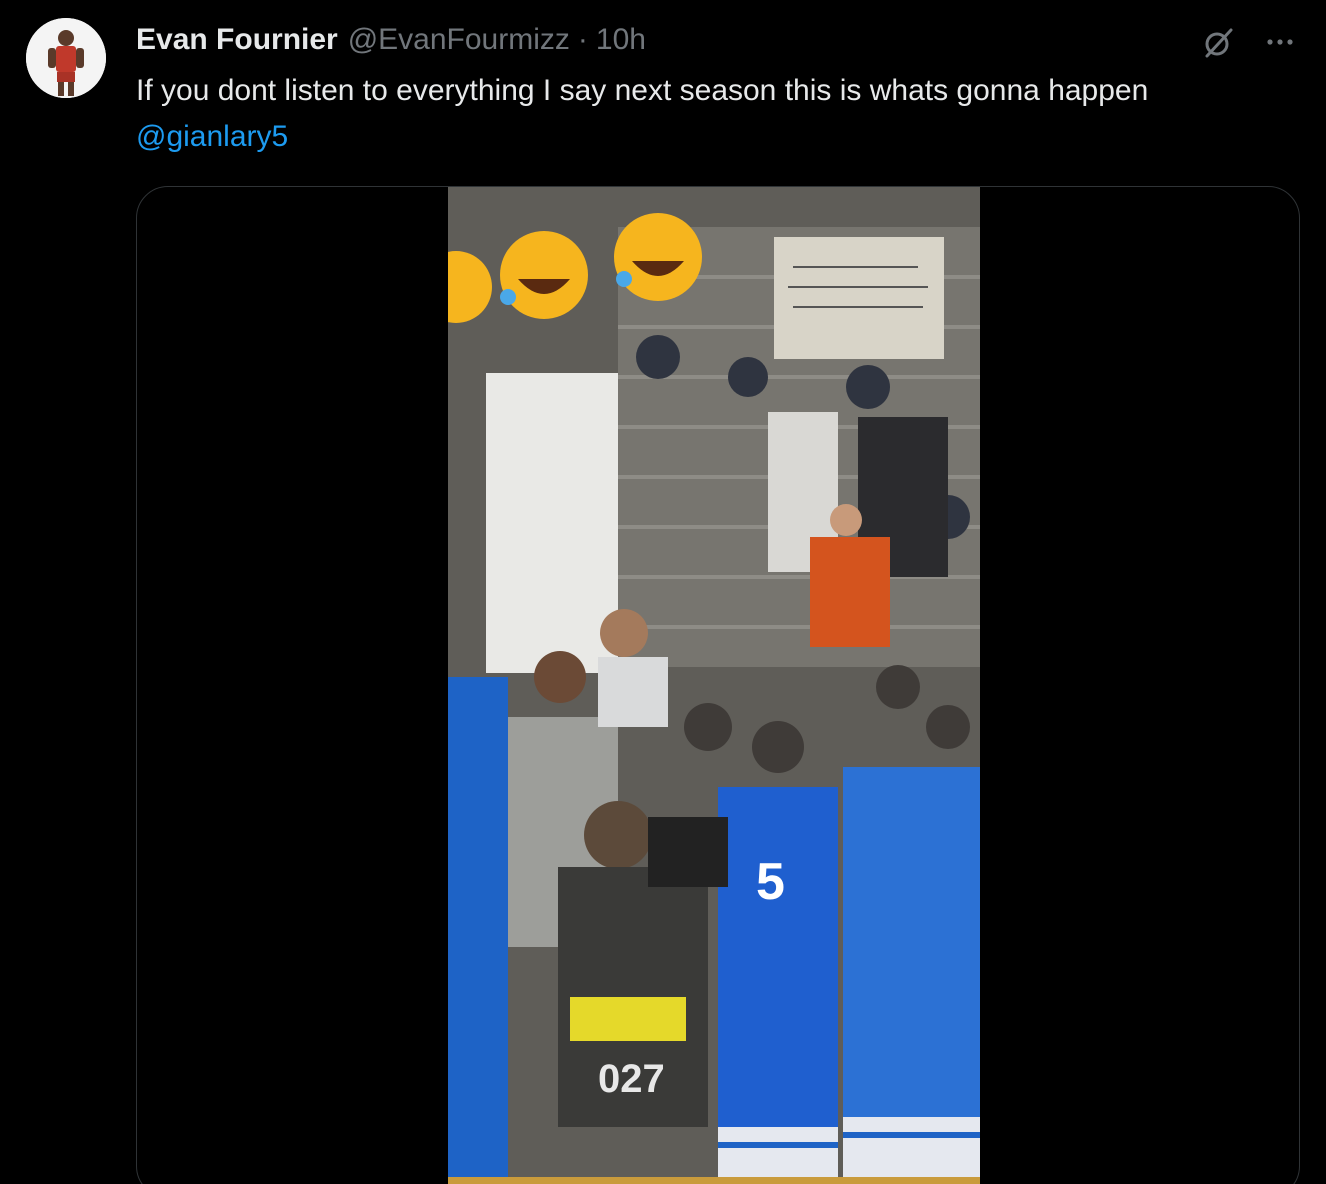 This screenshot has height=1184, width=1326. Describe the element at coordinates (212, 136) in the screenshot. I see `mention-link: @gianlary5` at that location.